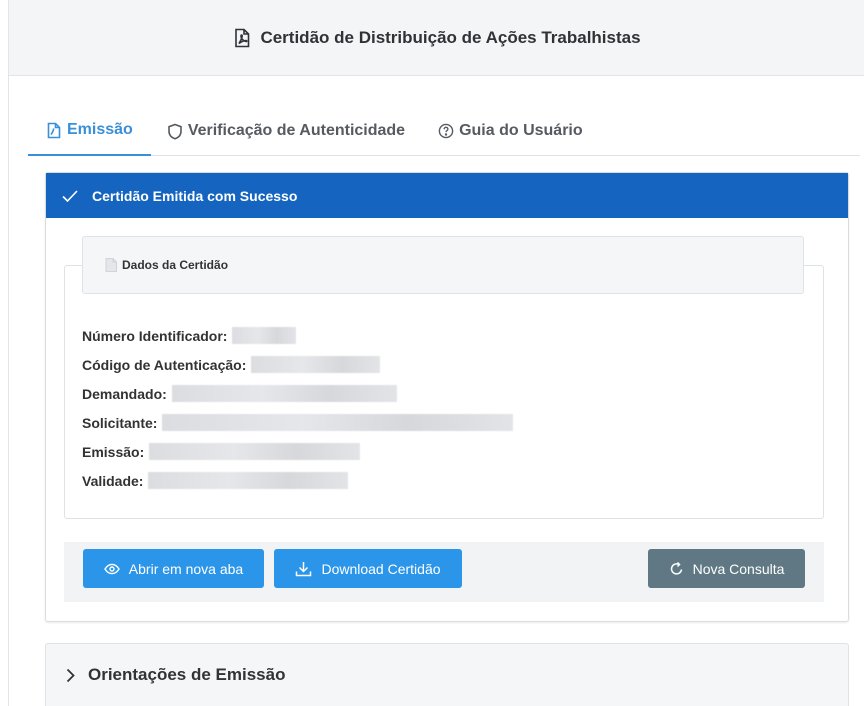 The width and height of the screenshot is (864, 706). I want to click on tab-verificacao-label: Verificação de Autenticidade, so click(296, 130).